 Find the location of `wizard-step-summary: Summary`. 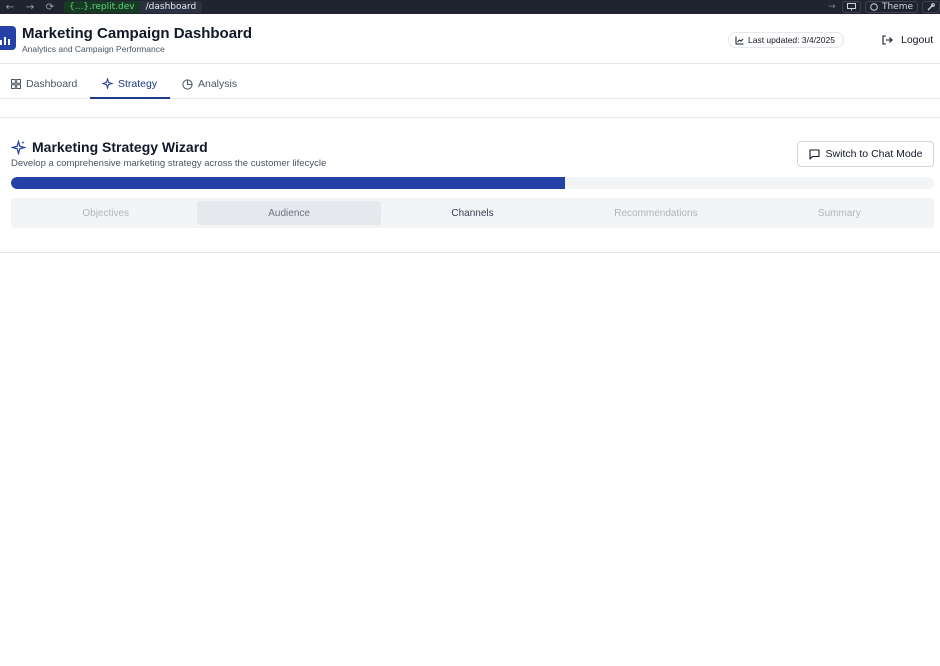

wizard-step-summary: Summary is located at coordinates (839, 213).